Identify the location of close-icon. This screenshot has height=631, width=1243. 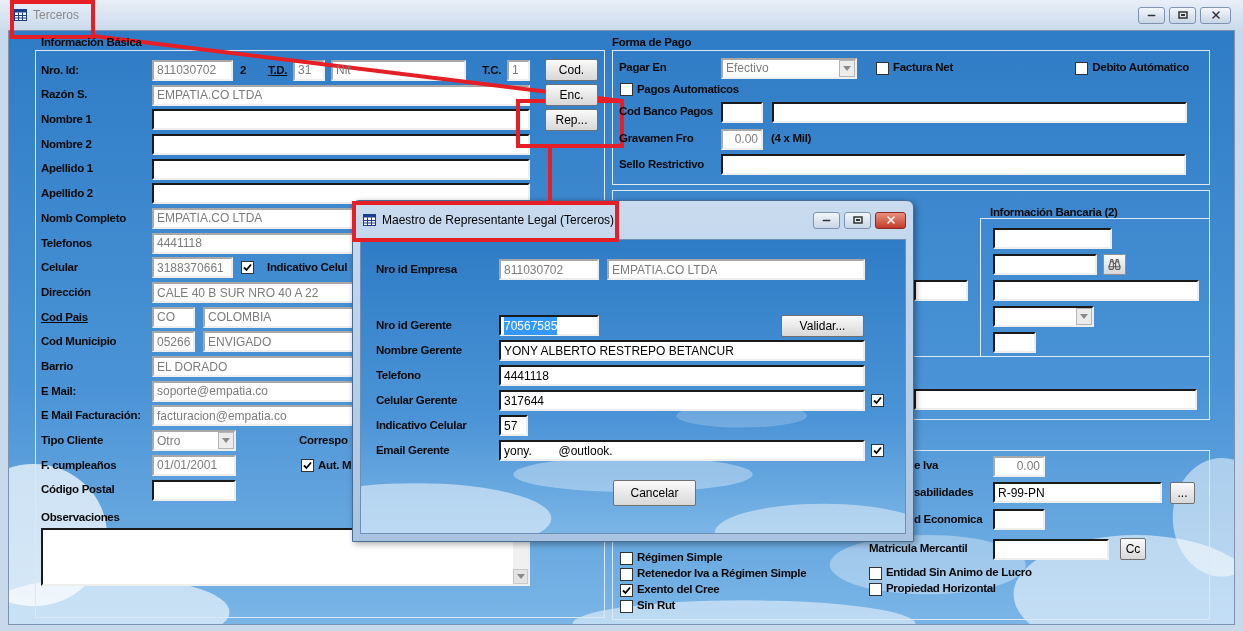
(1215, 15).